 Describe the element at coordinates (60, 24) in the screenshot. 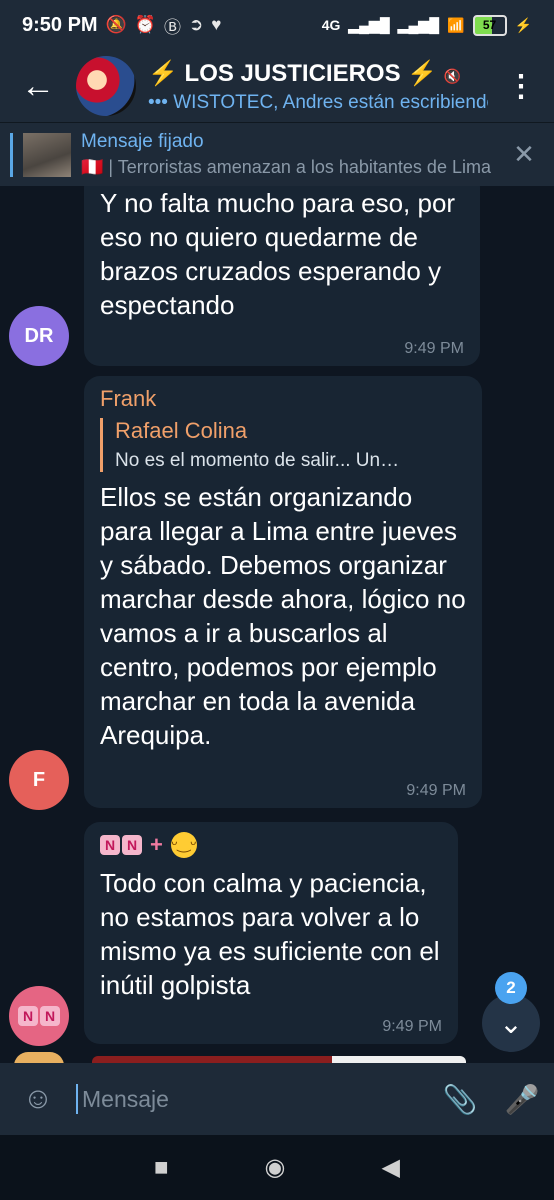

I see `status-time: 9:50 PM` at that location.